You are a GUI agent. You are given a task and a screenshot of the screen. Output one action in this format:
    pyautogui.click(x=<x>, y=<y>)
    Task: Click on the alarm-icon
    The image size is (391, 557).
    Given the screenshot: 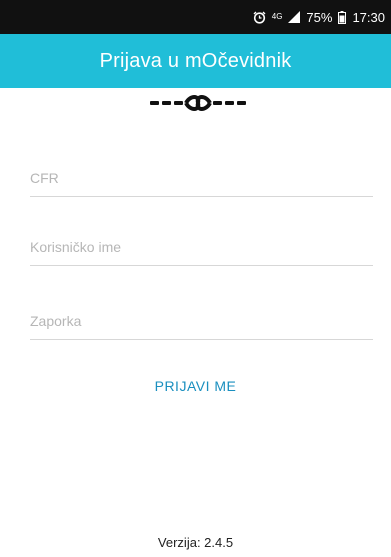 What is the action you would take?
    pyautogui.click(x=259, y=17)
    